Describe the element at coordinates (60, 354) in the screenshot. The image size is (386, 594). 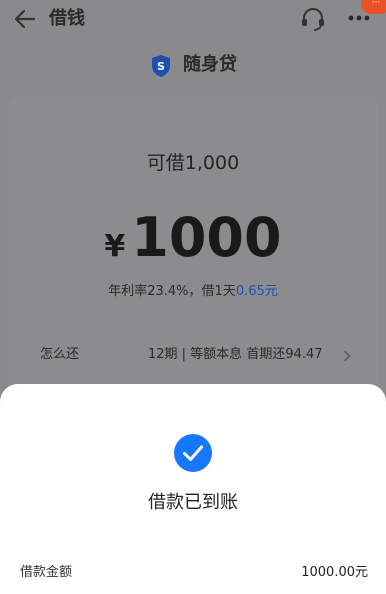
I see `repayment-label: 怎么还` at that location.